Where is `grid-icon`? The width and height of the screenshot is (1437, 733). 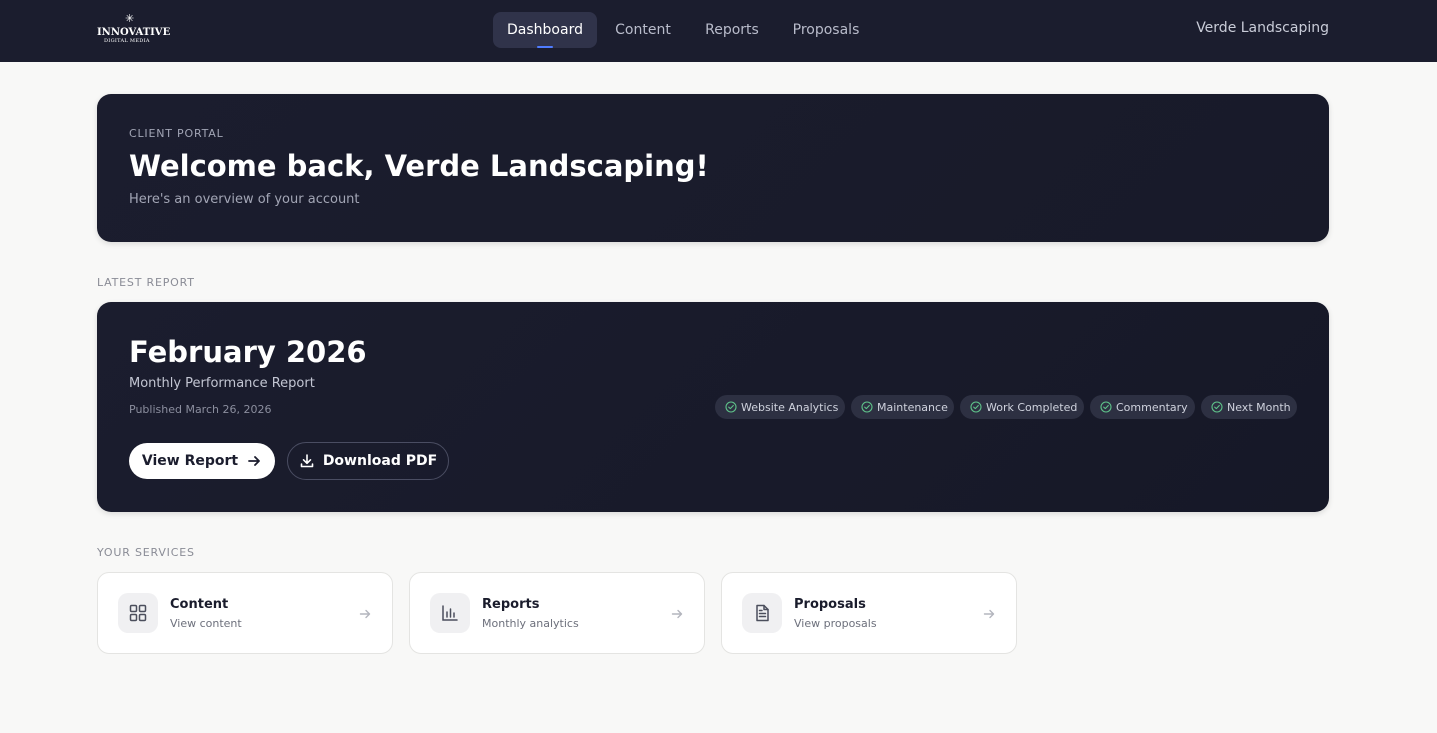 grid-icon is located at coordinates (138, 613).